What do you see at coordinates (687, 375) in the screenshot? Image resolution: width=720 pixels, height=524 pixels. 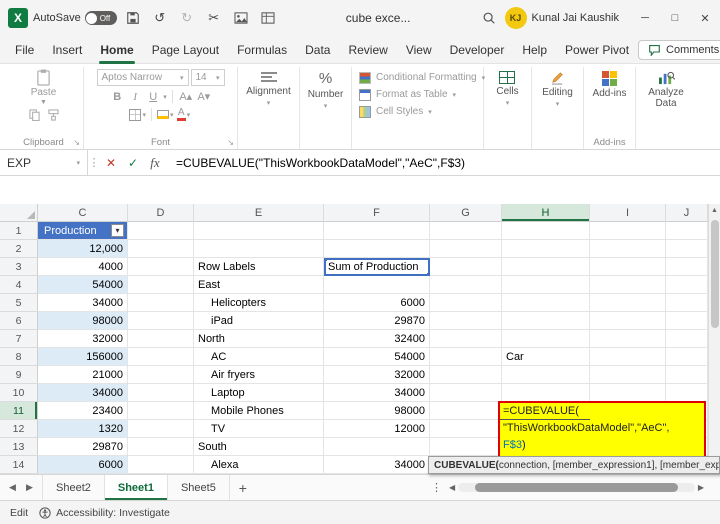 I see `cell-J9` at bounding box center [687, 375].